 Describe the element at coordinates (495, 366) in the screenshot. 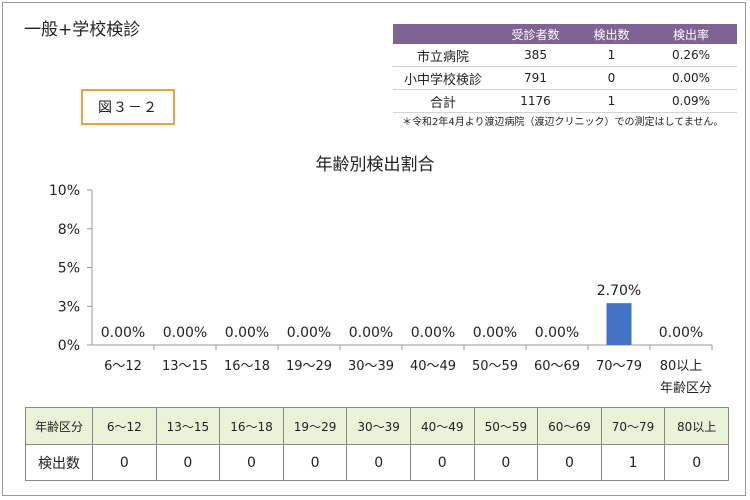

I see `x-tick-label: 50～59` at that location.